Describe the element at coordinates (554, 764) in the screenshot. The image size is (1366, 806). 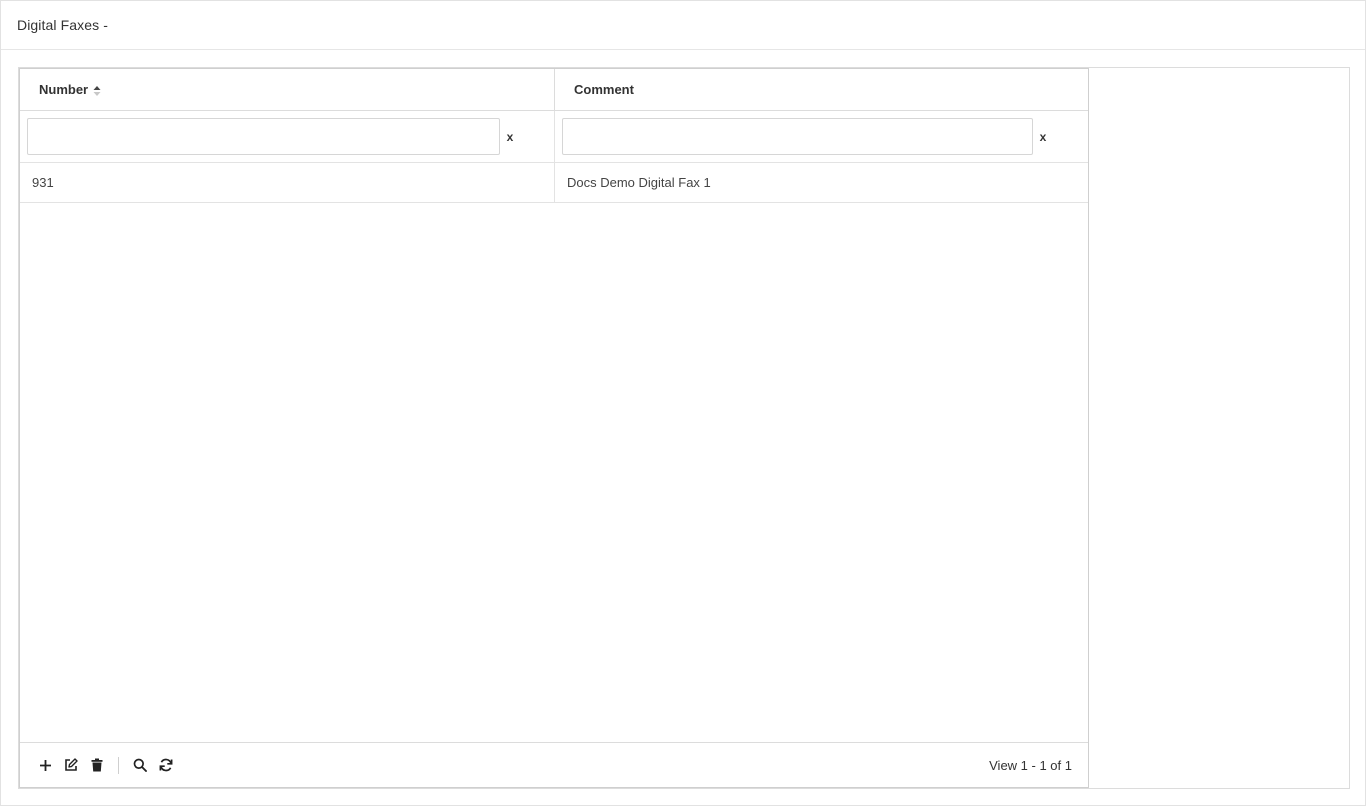
I see `grid-footer: View 1 - 1 of 1` at that location.